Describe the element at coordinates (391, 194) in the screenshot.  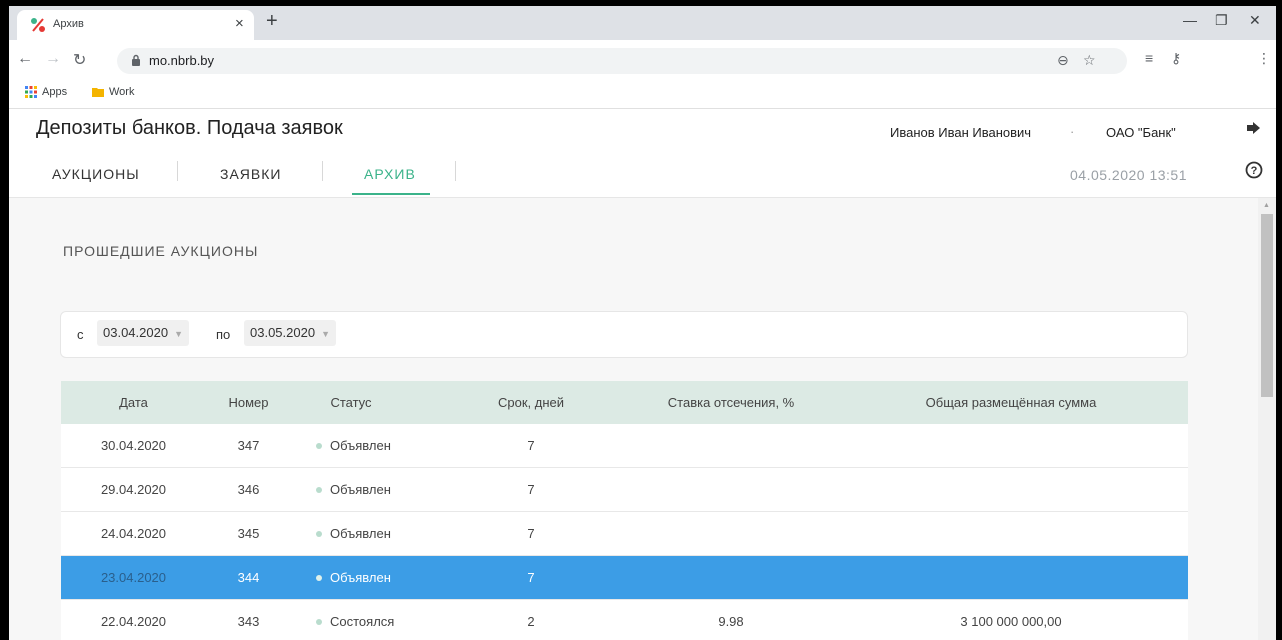
I see `active-tab-indicator` at that location.